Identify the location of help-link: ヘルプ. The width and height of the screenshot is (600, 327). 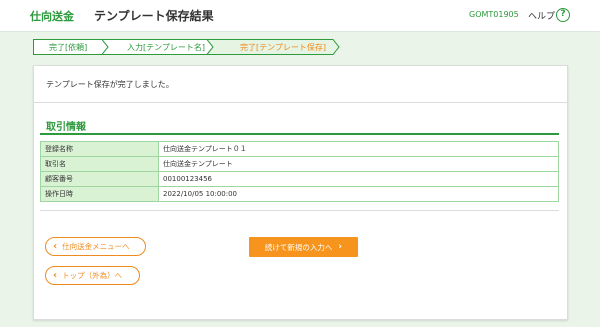
(541, 15).